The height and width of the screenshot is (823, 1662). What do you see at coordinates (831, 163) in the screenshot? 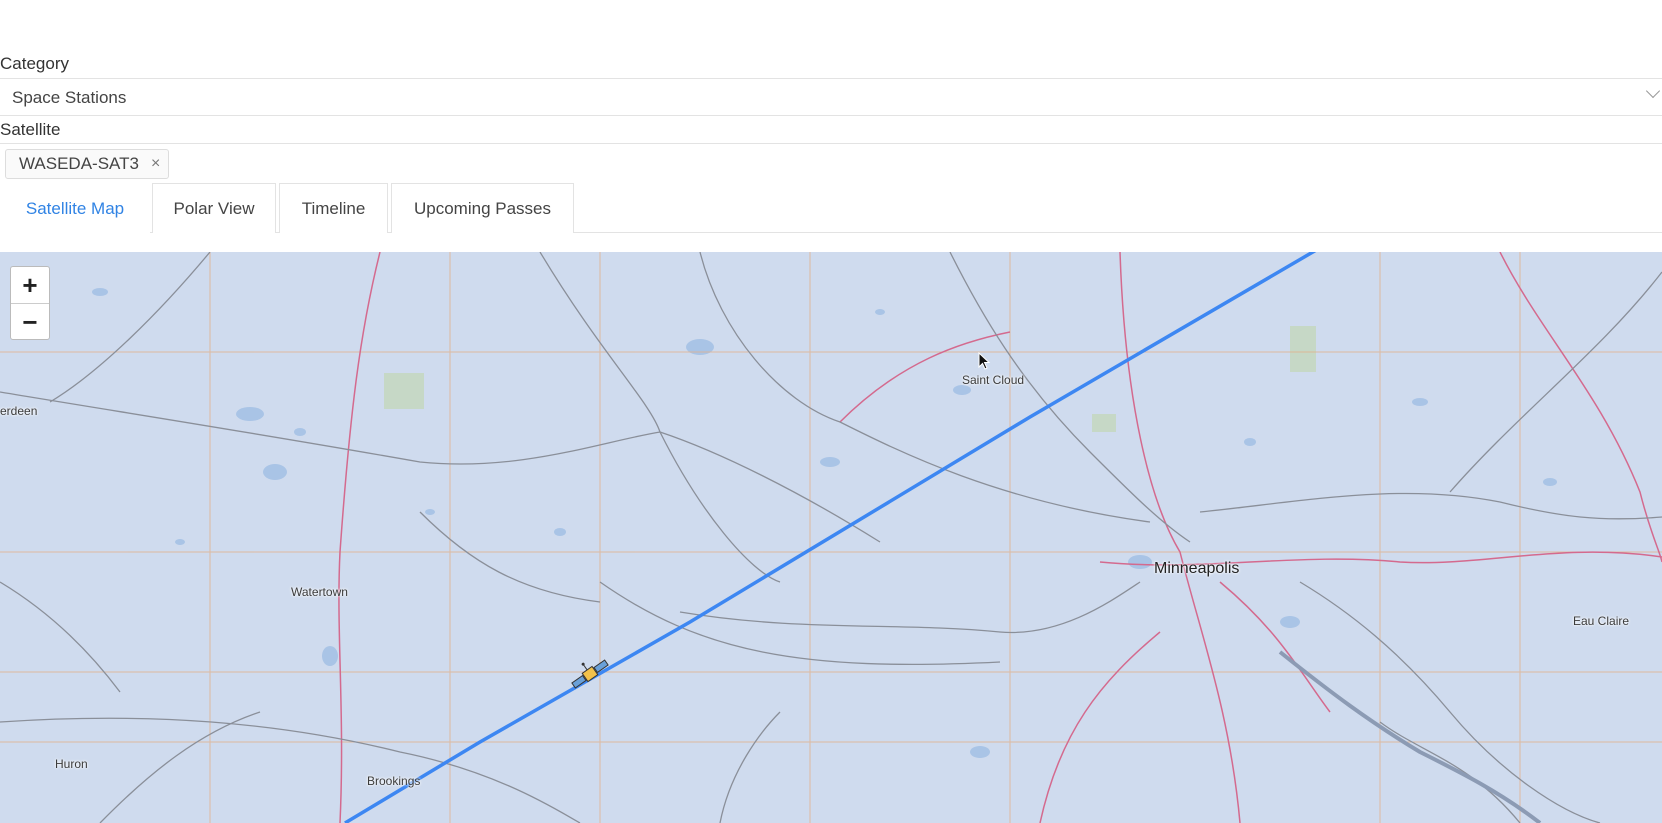
I see `satellite-select: WASEDA-SAT3 ×` at bounding box center [831, 163].